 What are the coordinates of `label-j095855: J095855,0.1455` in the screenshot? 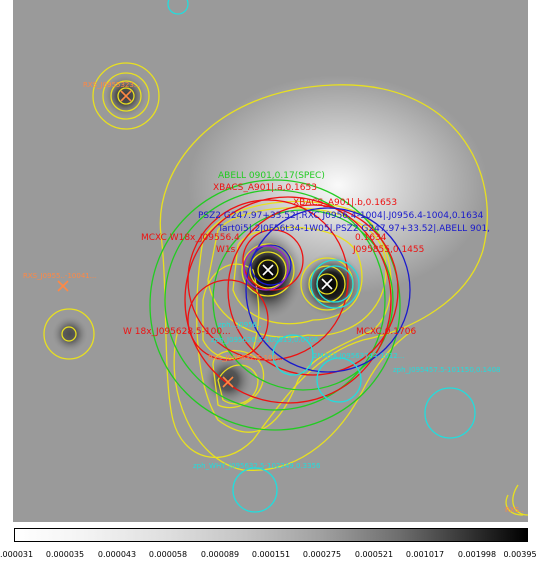 It's located at (388, 250).